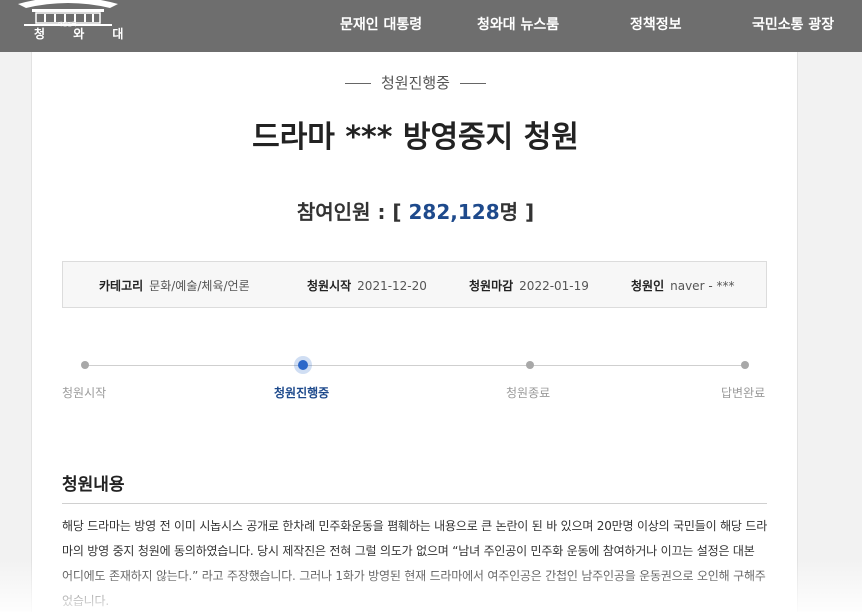 This screenshot has width=862, height=612. What do you see at coordinates (554, 286) in the screenshot?
I see `meta-value: 2022-01-19` at bounding box center [554, 286].